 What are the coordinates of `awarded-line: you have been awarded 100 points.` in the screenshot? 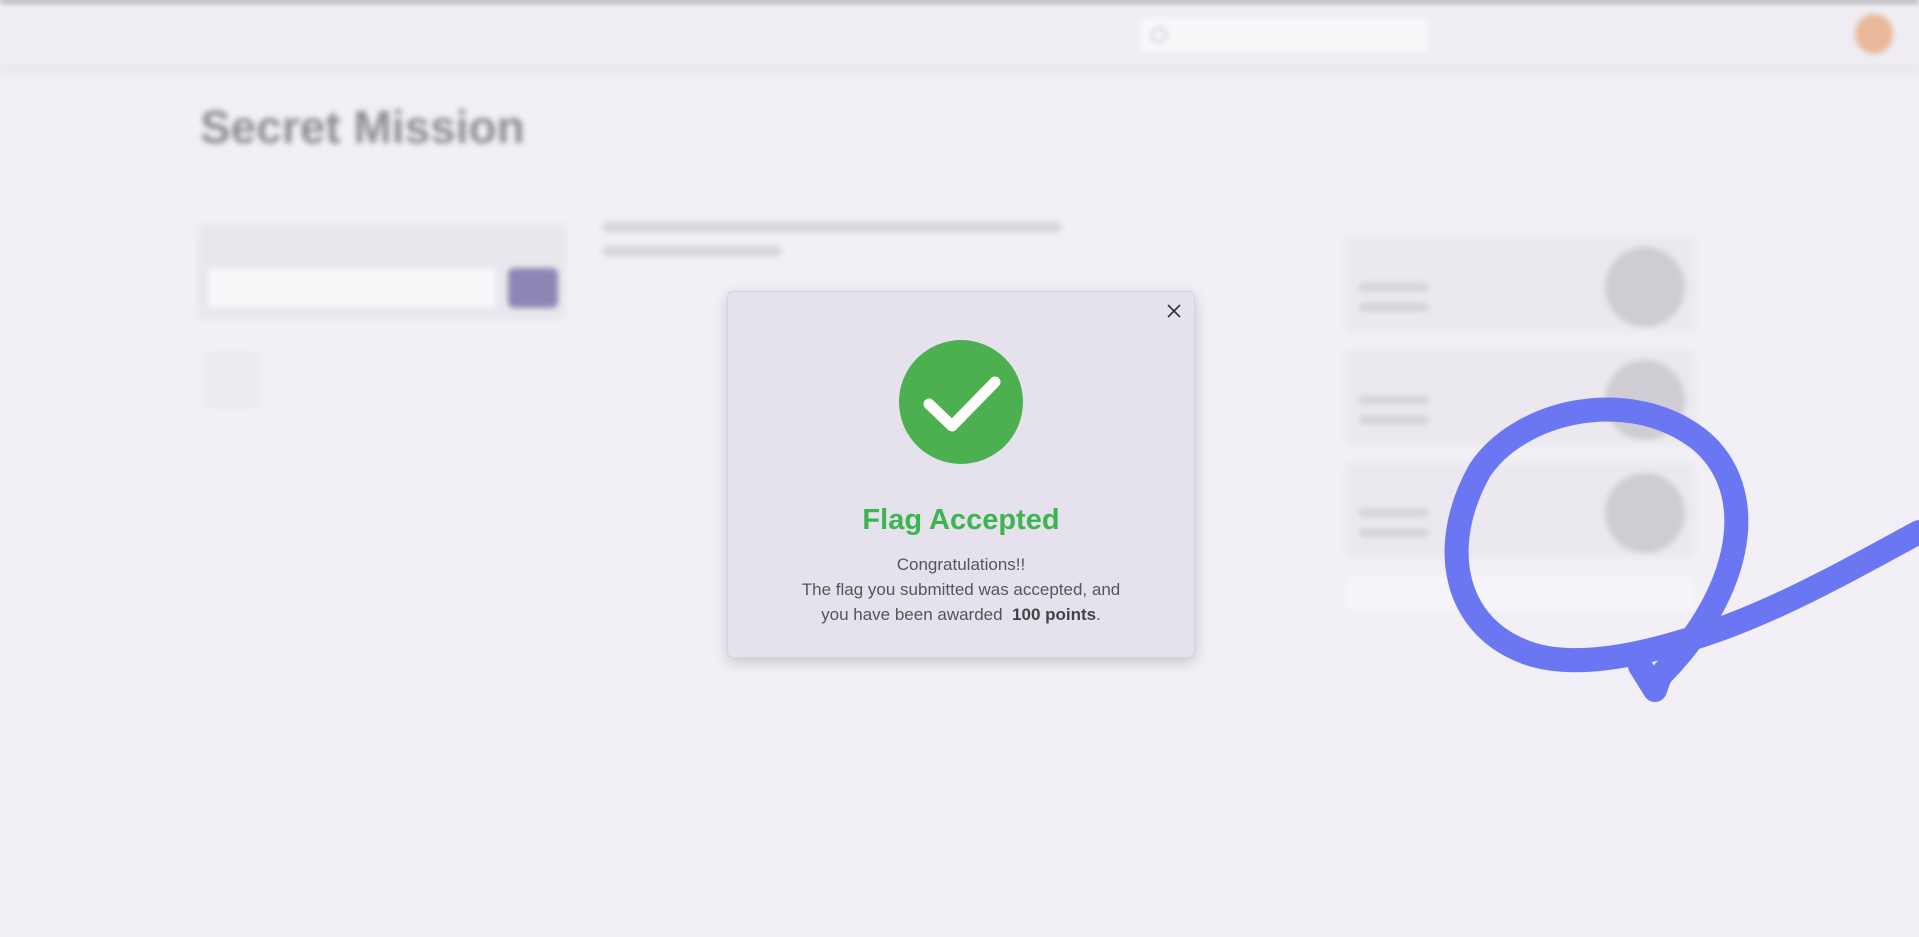 It's located at (961, 614).